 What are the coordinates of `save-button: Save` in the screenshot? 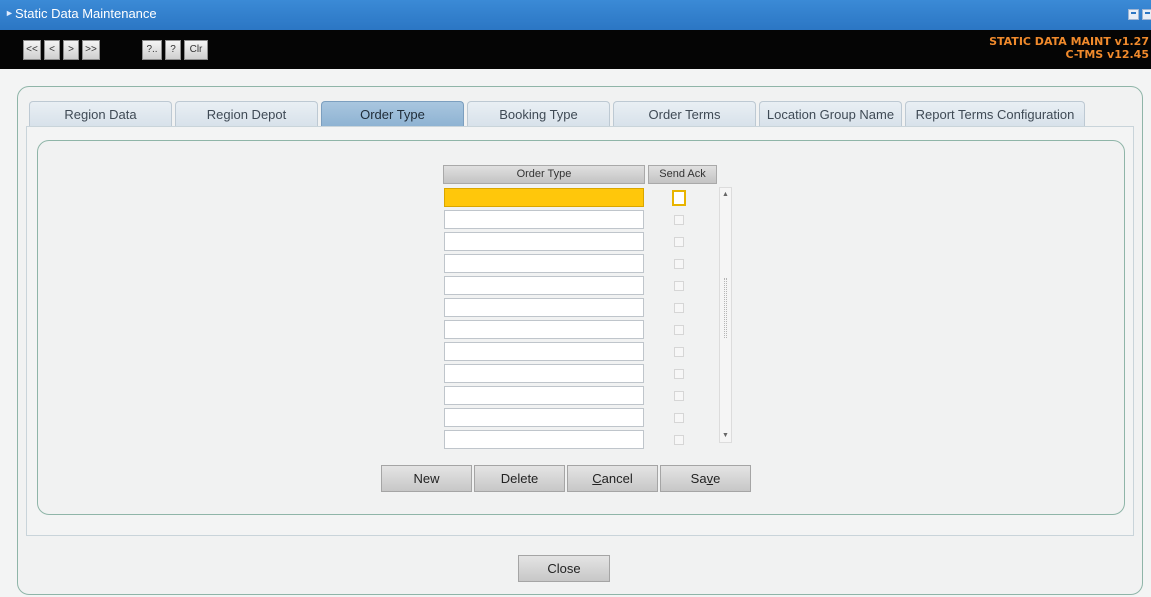 It's located at (705, 478).